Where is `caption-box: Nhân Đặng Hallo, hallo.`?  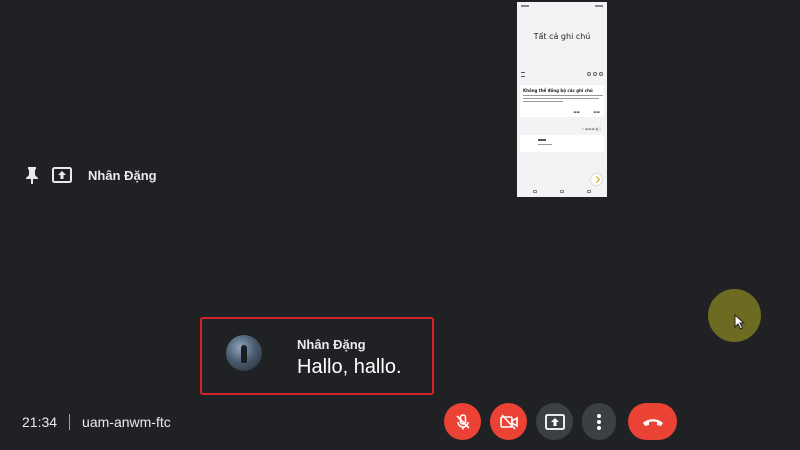
caption-box: Nhân Đặng Hallo, hallo. is located at coordinates (317, 356).